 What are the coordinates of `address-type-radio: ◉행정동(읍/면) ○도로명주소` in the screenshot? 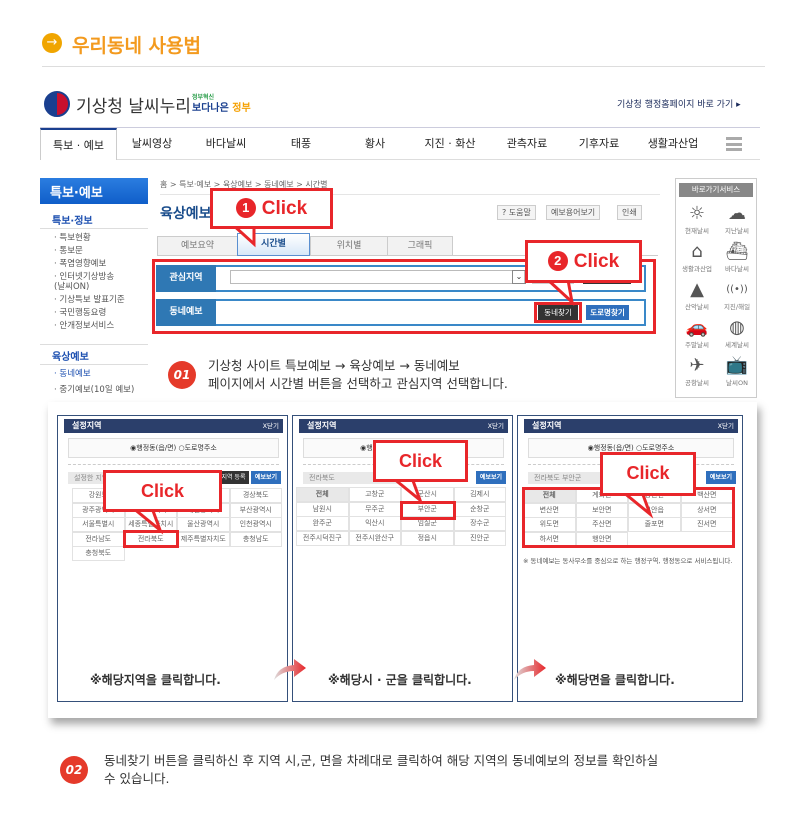 It's located at (173, 448).